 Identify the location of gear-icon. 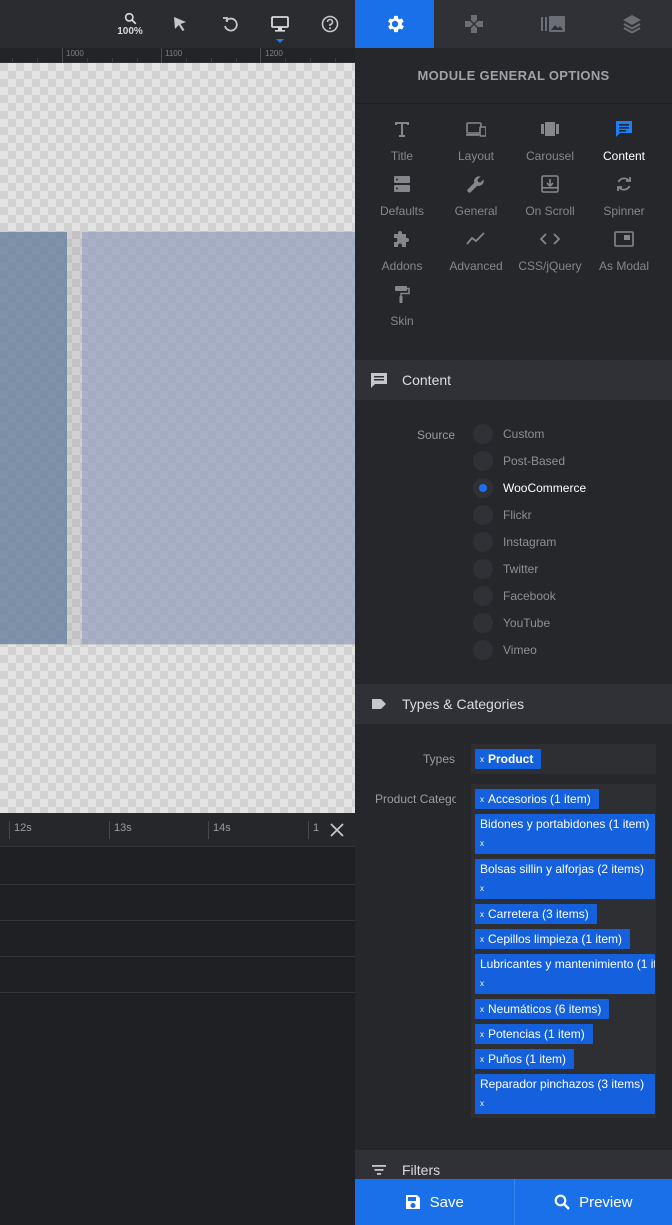
(395, 24).